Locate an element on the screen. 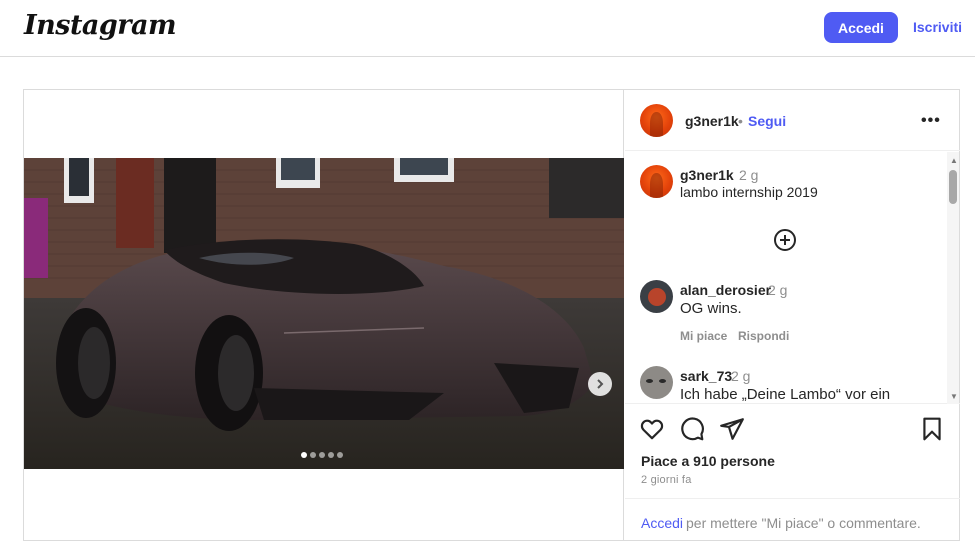 This screenshot has height=551, width=975. carousel-indicator is located at coordinates (322, 455).